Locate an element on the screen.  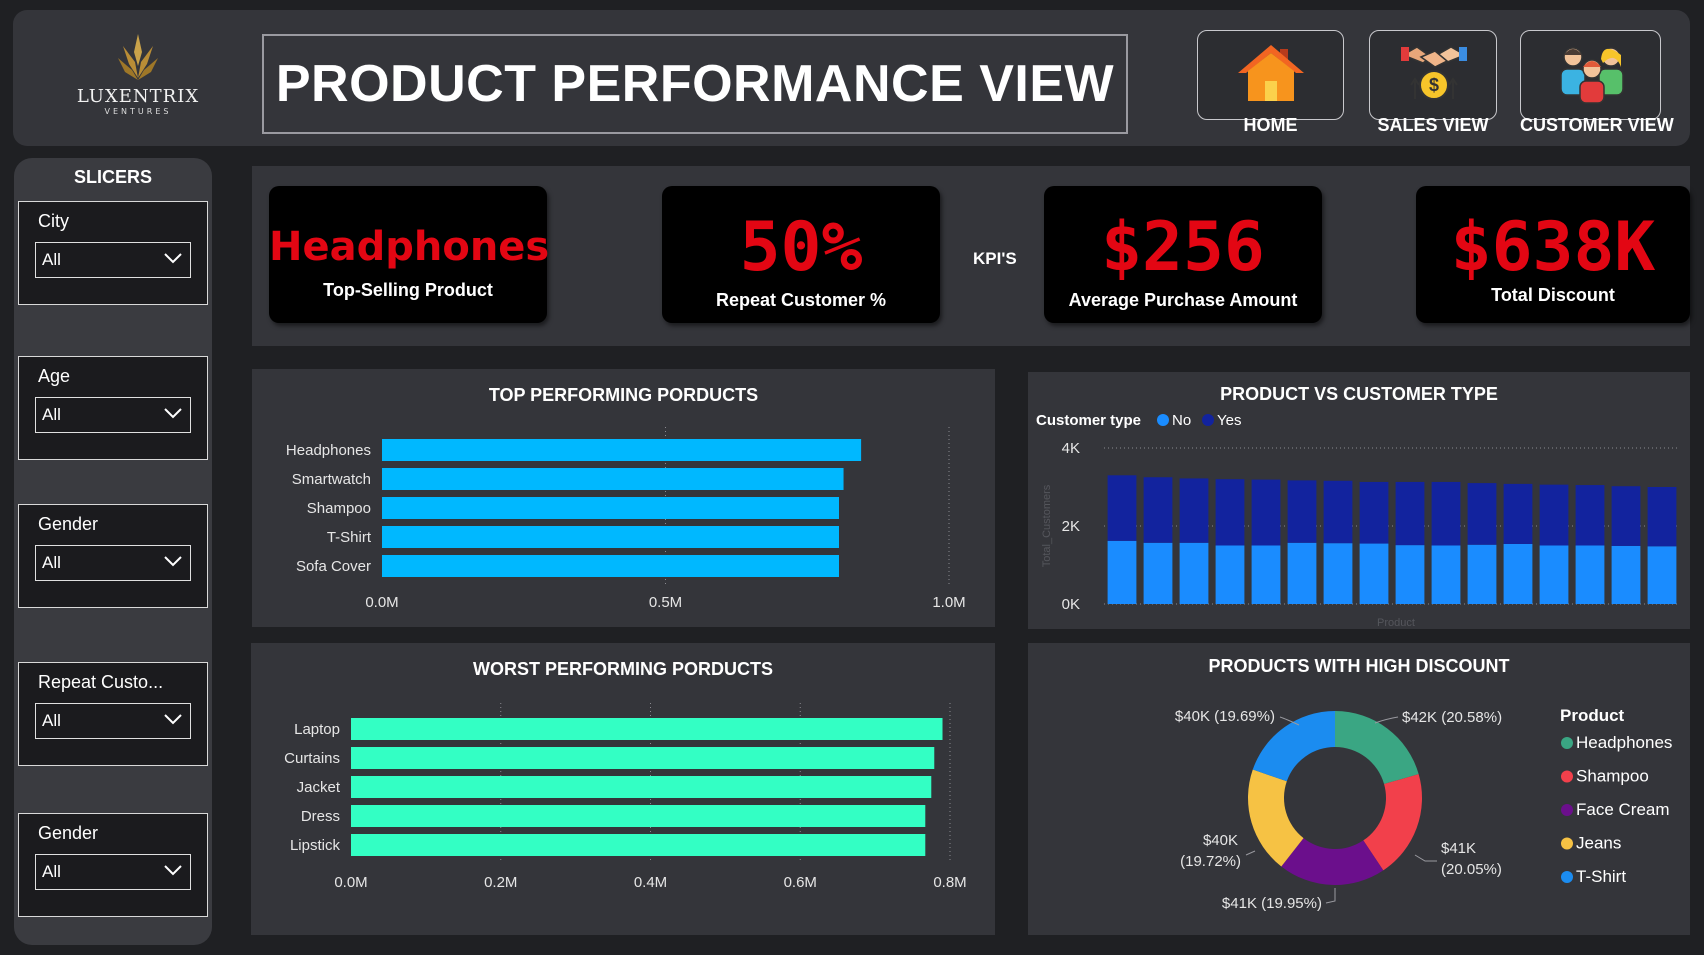
tick-label: 0.4M is located at coordinates (650, 882).